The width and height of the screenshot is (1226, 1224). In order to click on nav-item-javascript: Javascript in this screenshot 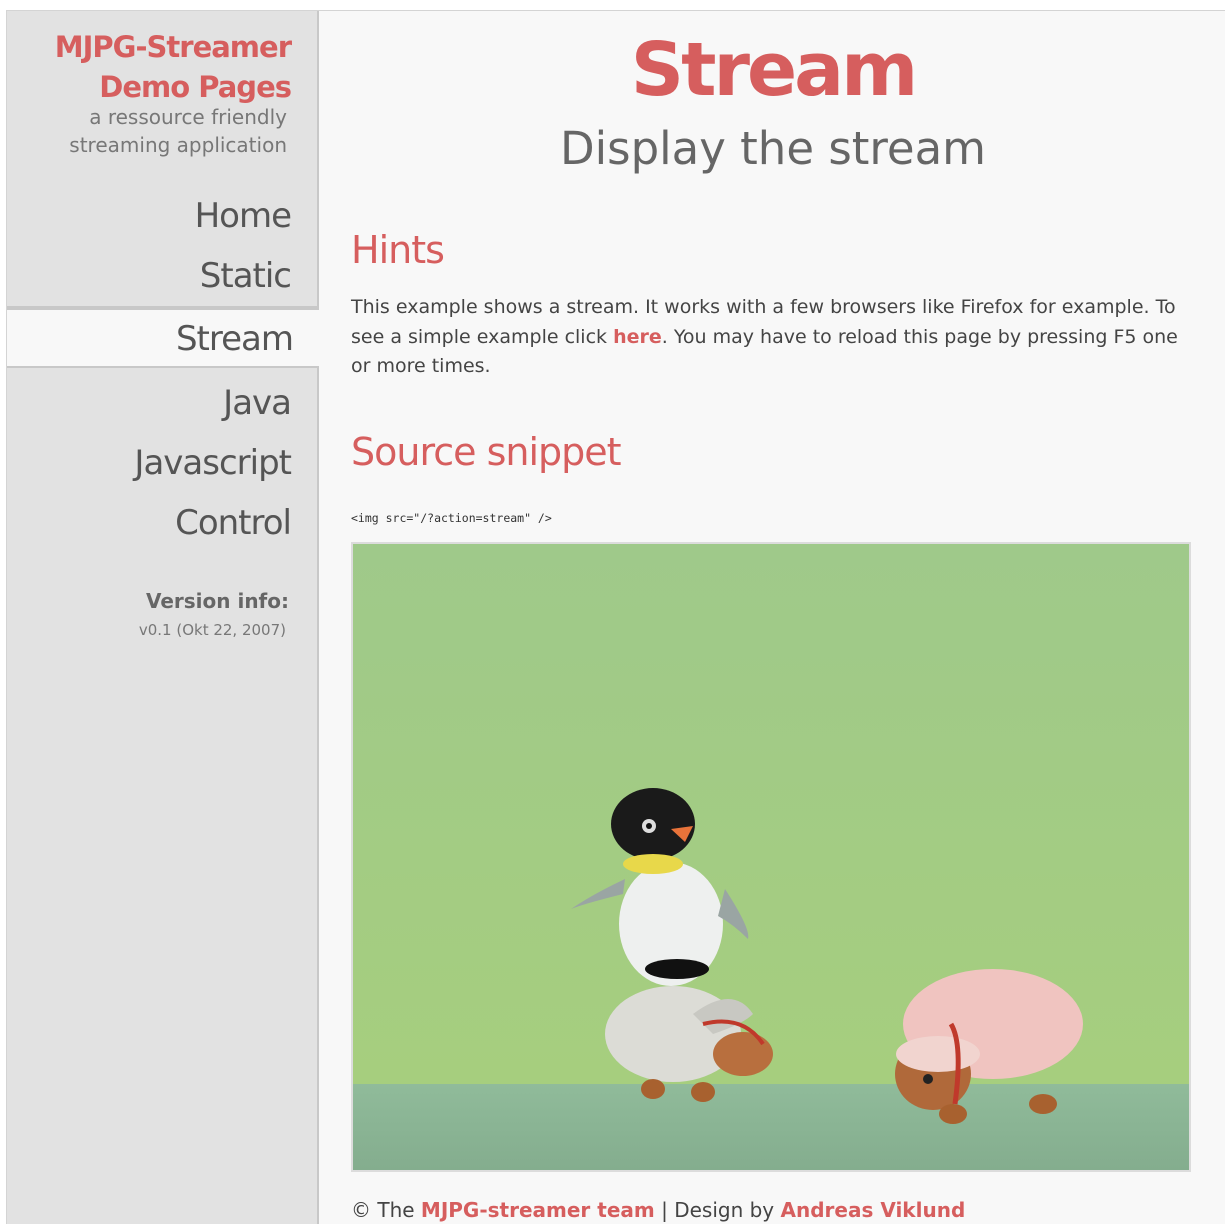, I will do `click(162, 463)`.